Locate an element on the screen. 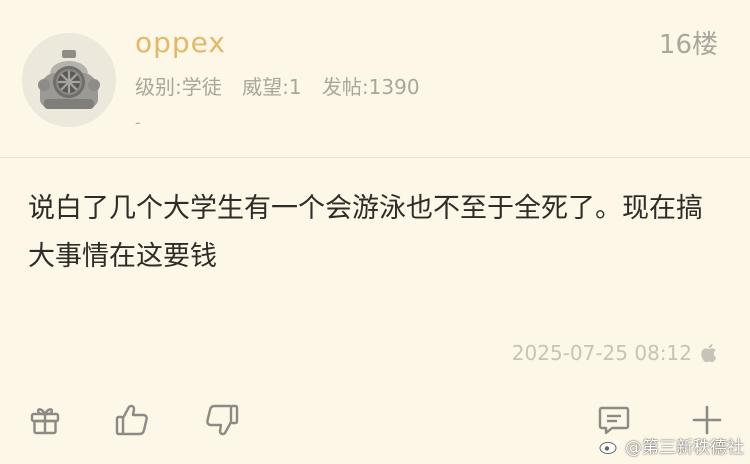  watermark-text: @第三新秩德社 is located at coordinates (684, 448).